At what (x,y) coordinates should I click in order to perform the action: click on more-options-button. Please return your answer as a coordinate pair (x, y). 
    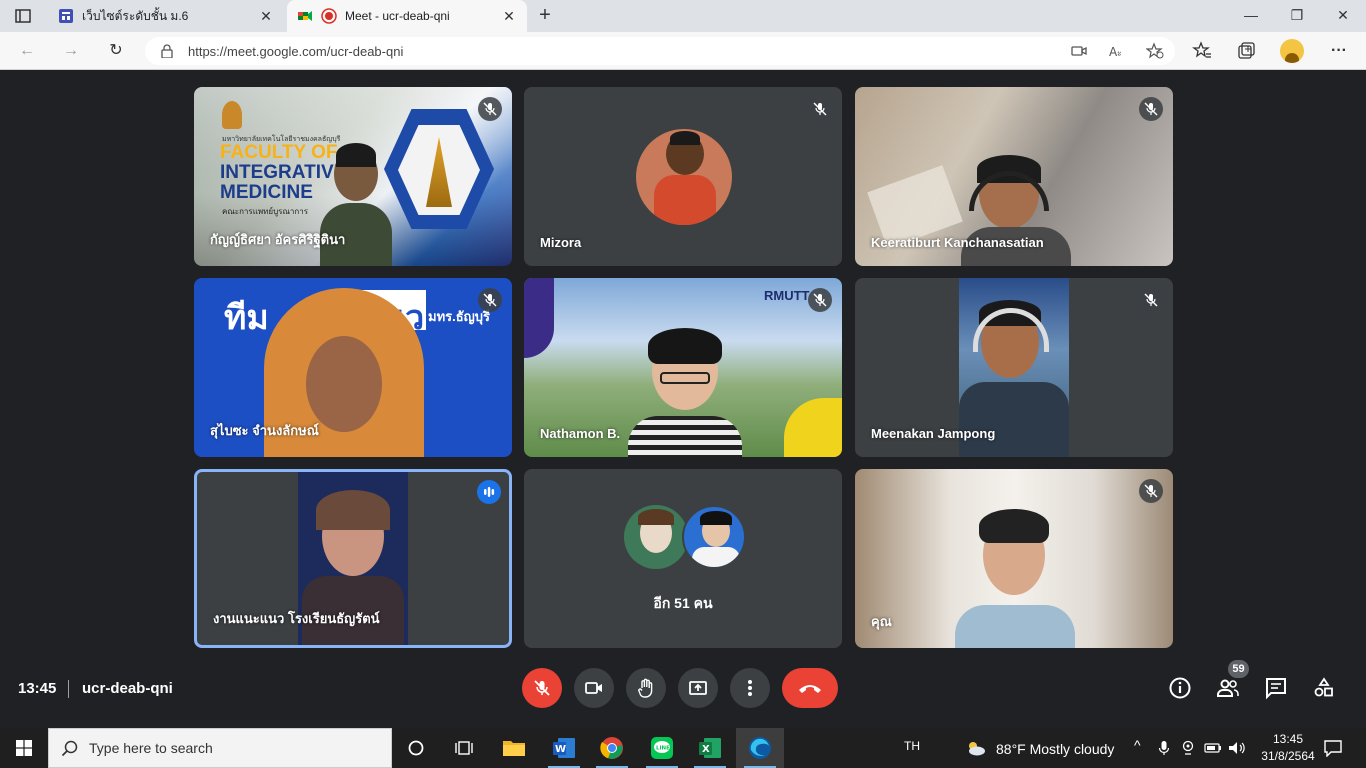
    Looking at the image, I should click on (750, 688).